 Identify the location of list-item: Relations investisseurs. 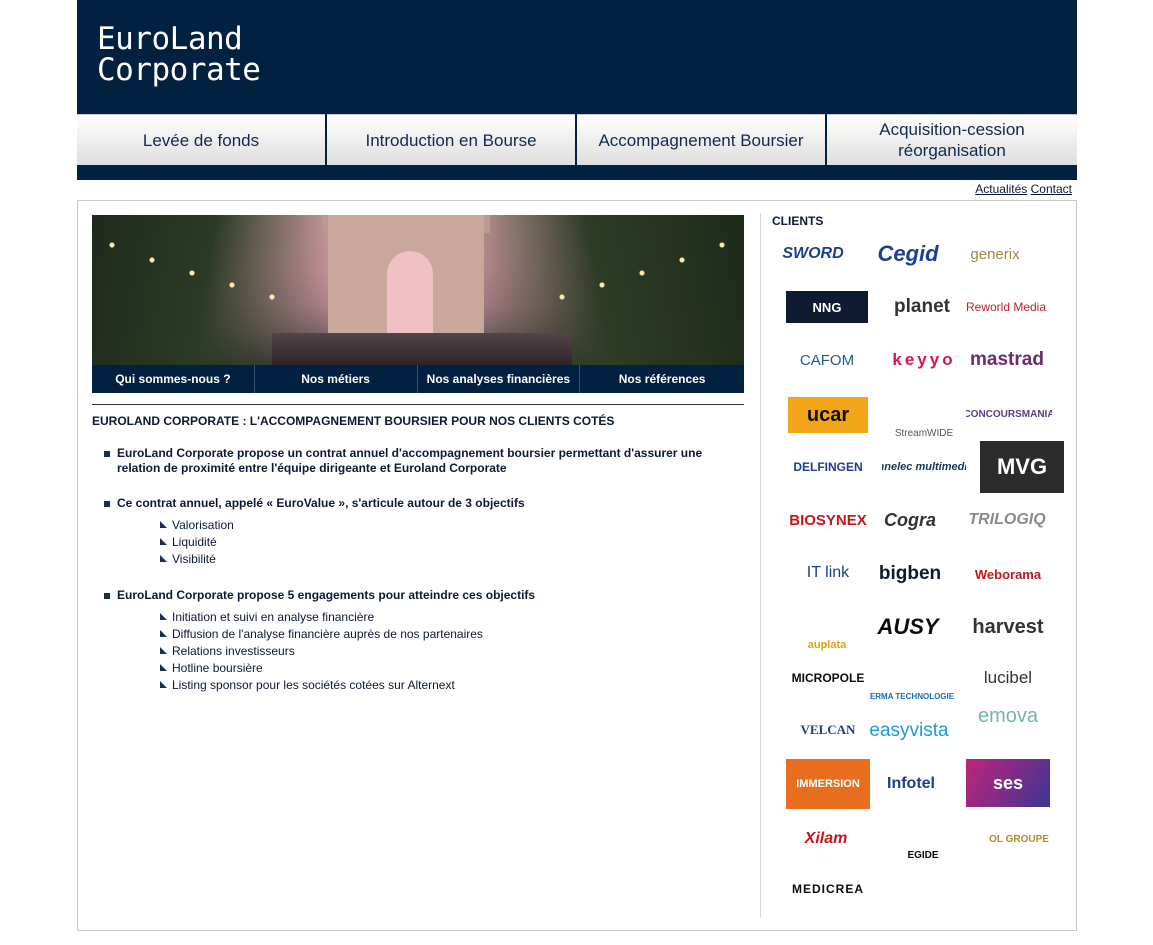
(424, 651).